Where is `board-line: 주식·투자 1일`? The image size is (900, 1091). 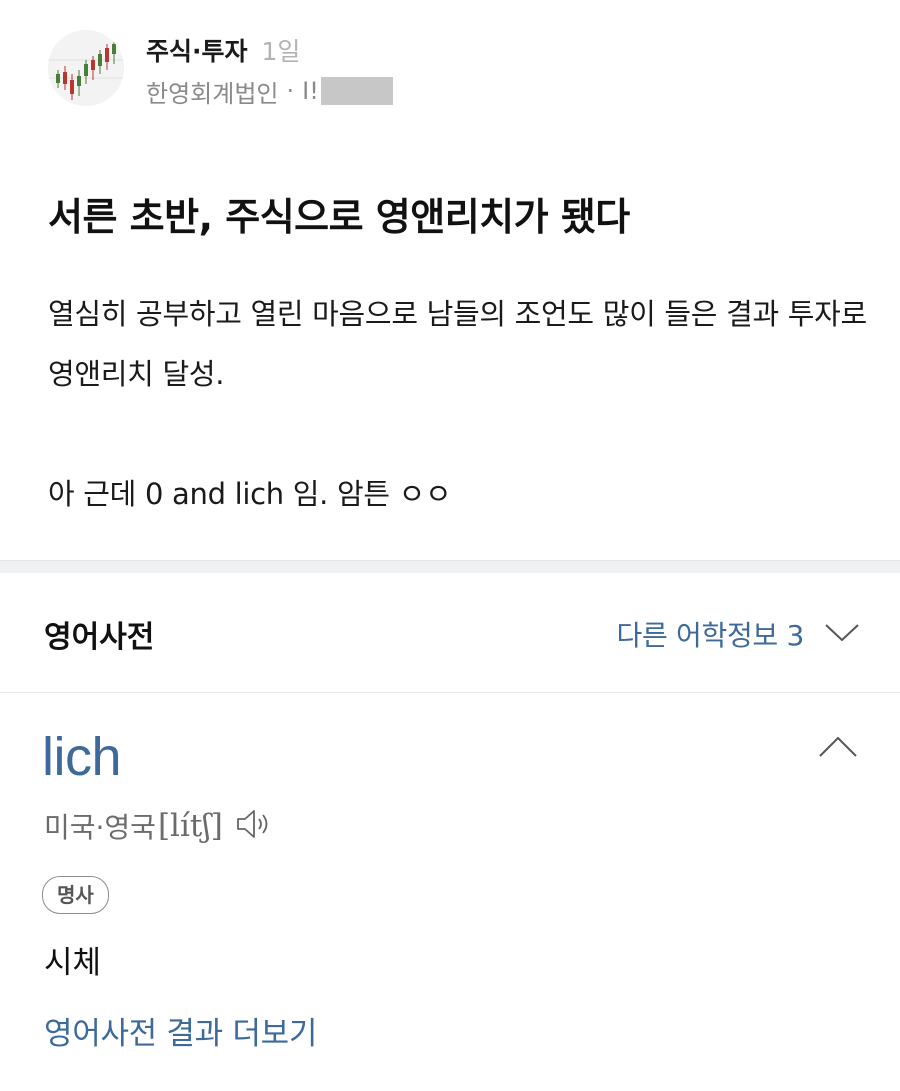 board-line: 주식·투자 1일 is located at coordinates (223, 49).